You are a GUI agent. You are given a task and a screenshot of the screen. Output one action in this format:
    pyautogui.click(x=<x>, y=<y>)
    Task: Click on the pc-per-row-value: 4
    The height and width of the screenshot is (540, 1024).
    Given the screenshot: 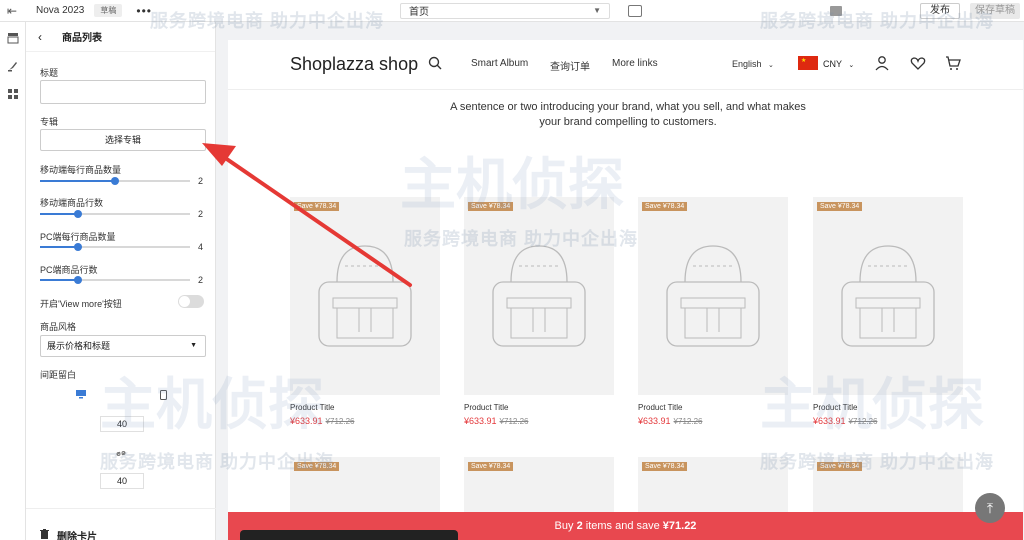 What is the action you would take?
    pyautogui.click(x=201, y=247)
    